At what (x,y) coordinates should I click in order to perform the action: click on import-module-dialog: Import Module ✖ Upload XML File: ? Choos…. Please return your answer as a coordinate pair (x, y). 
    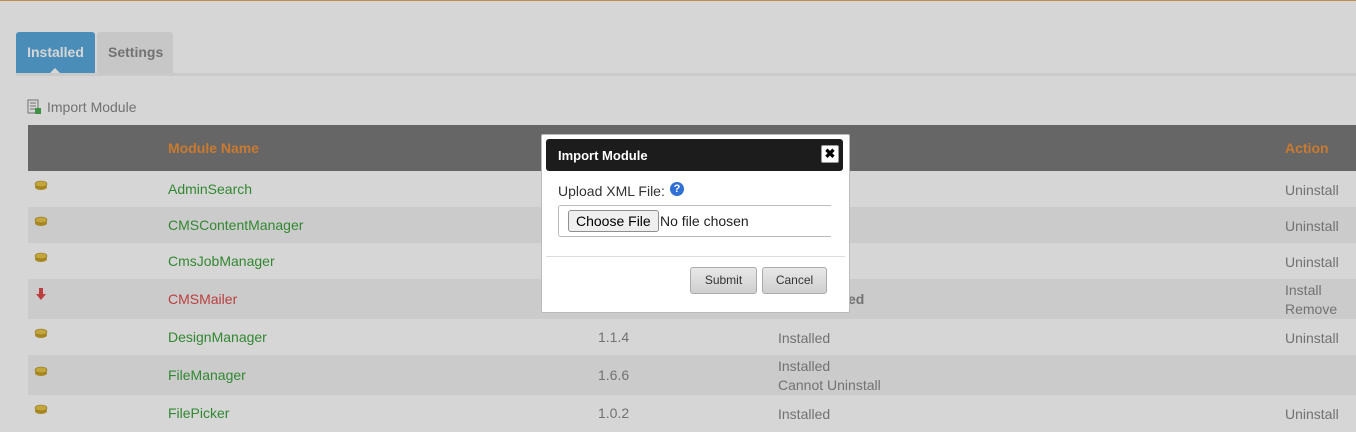
    Looking at the image, I should click on (695, 223).